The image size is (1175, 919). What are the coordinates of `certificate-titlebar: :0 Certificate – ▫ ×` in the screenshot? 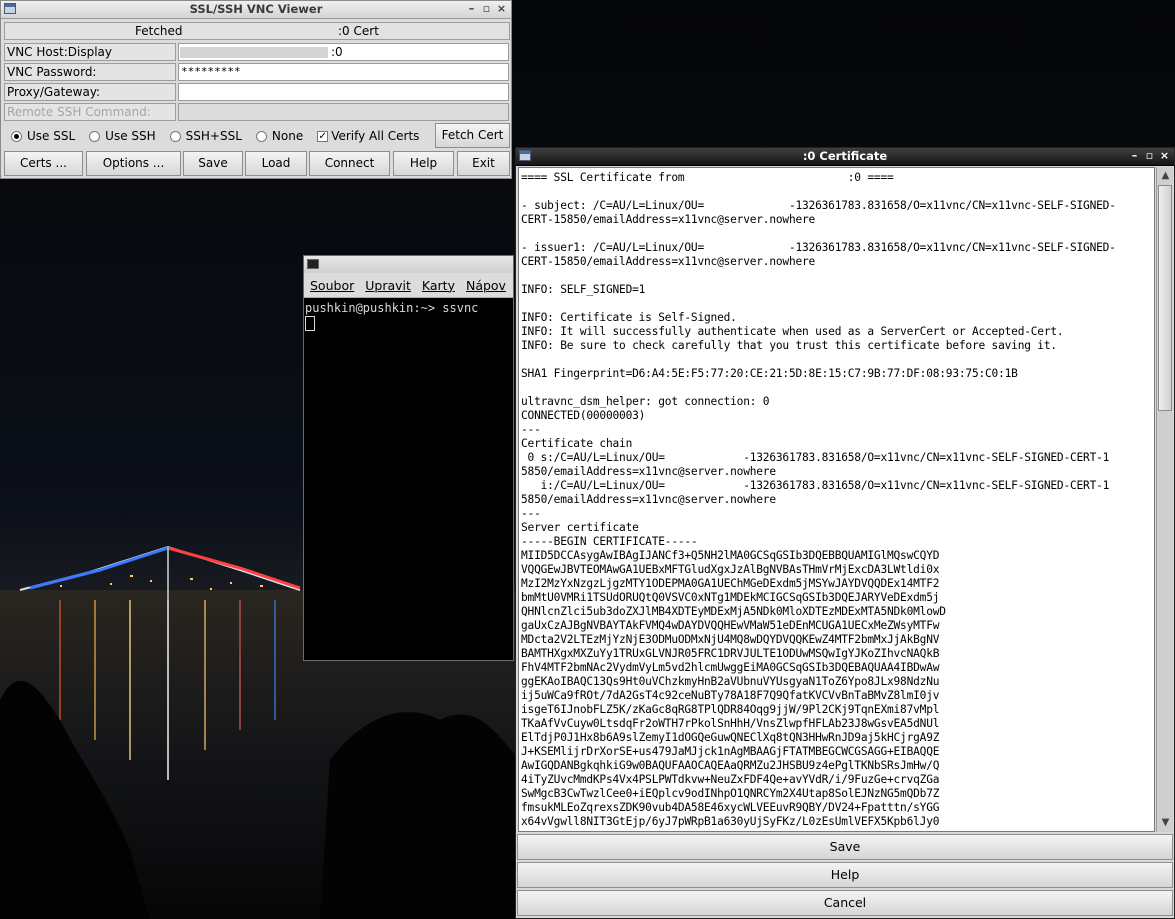 It's located at (845, 157).